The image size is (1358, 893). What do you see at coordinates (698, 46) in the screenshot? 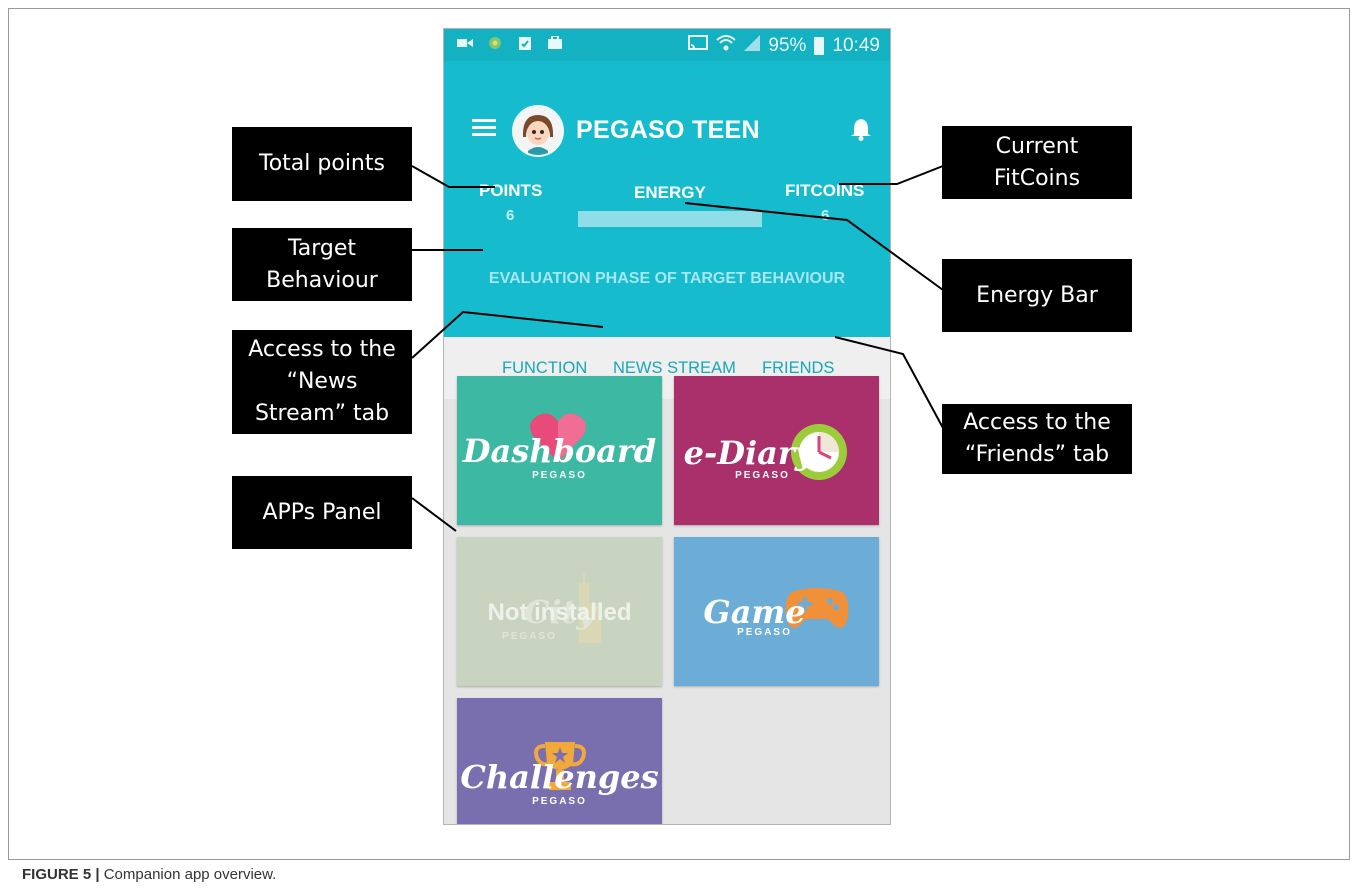
I see `cast-icon` at bounding box center [698, 46].